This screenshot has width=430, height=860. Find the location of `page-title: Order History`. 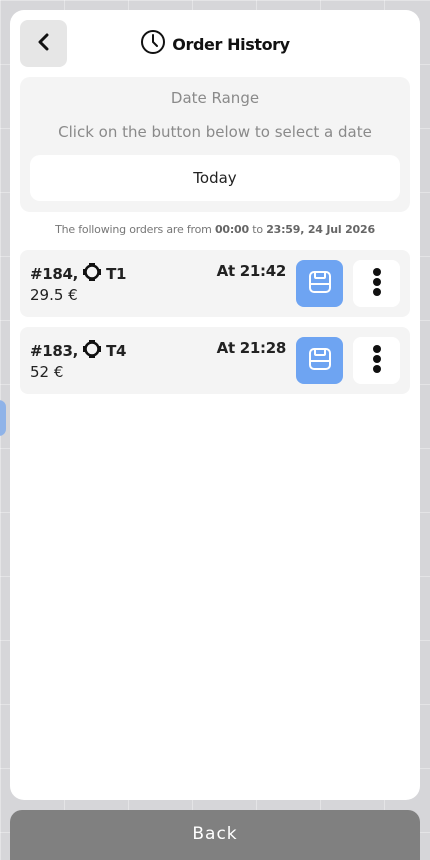

page-title: Order History is located at coordinates (231, 44).